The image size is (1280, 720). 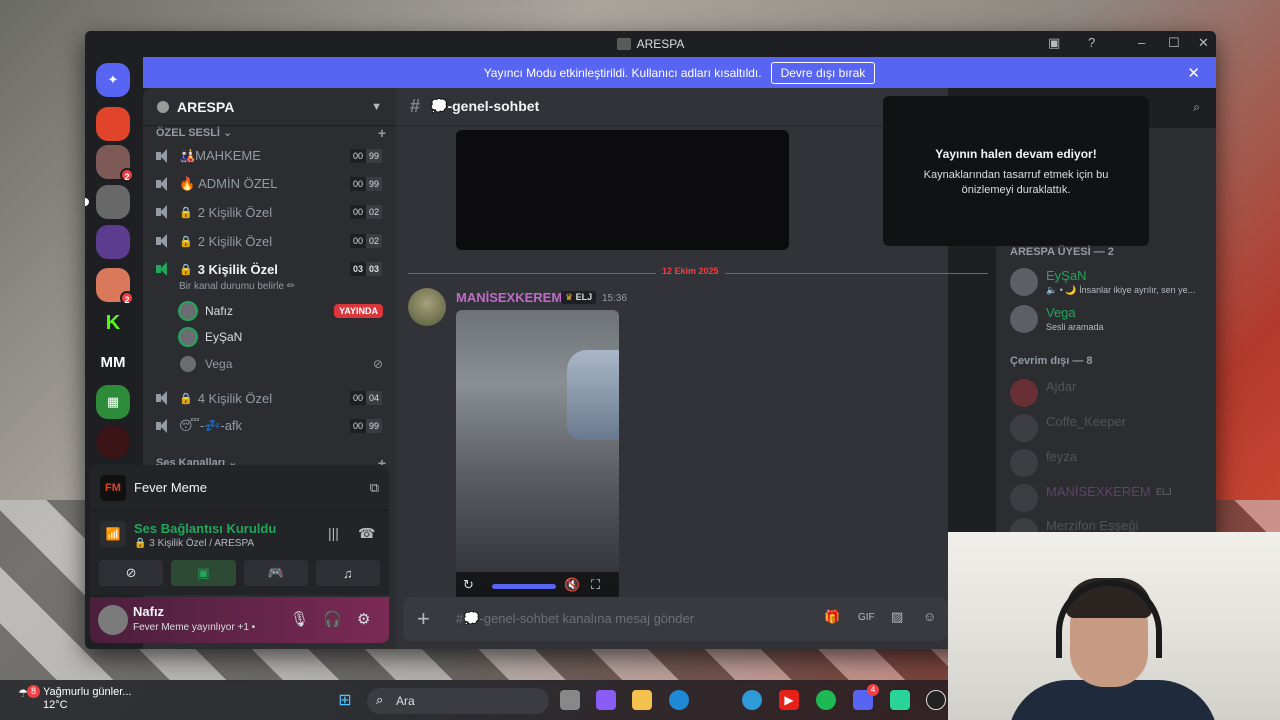 I want to click on member-vega: Vega Sesli aramada, so click(x=1107, y=320).